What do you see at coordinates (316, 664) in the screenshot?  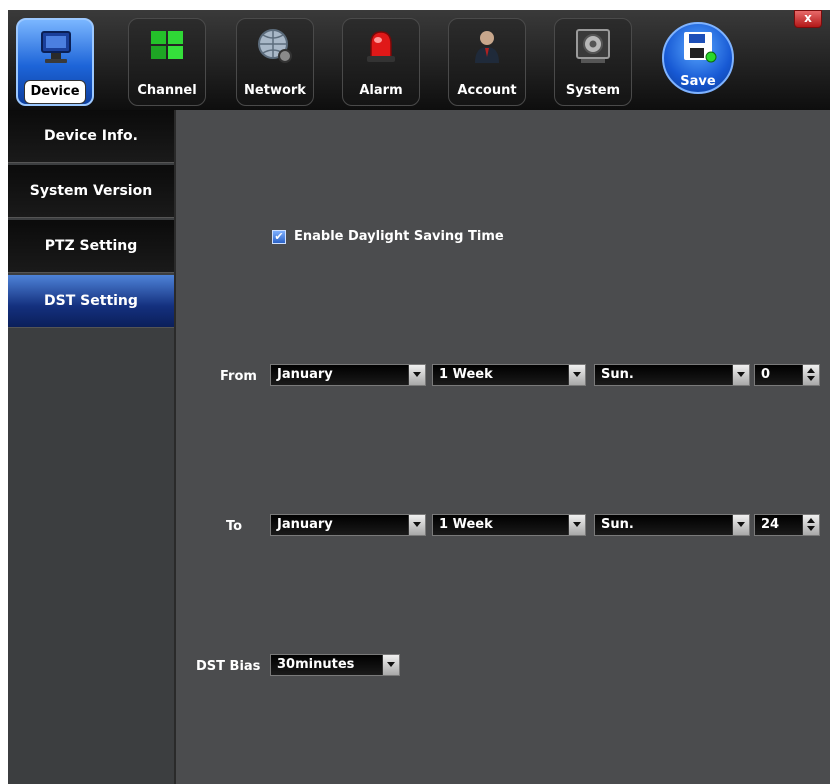 I see `dst-bias-value: 30minutes` at bounding box center [316, 664].